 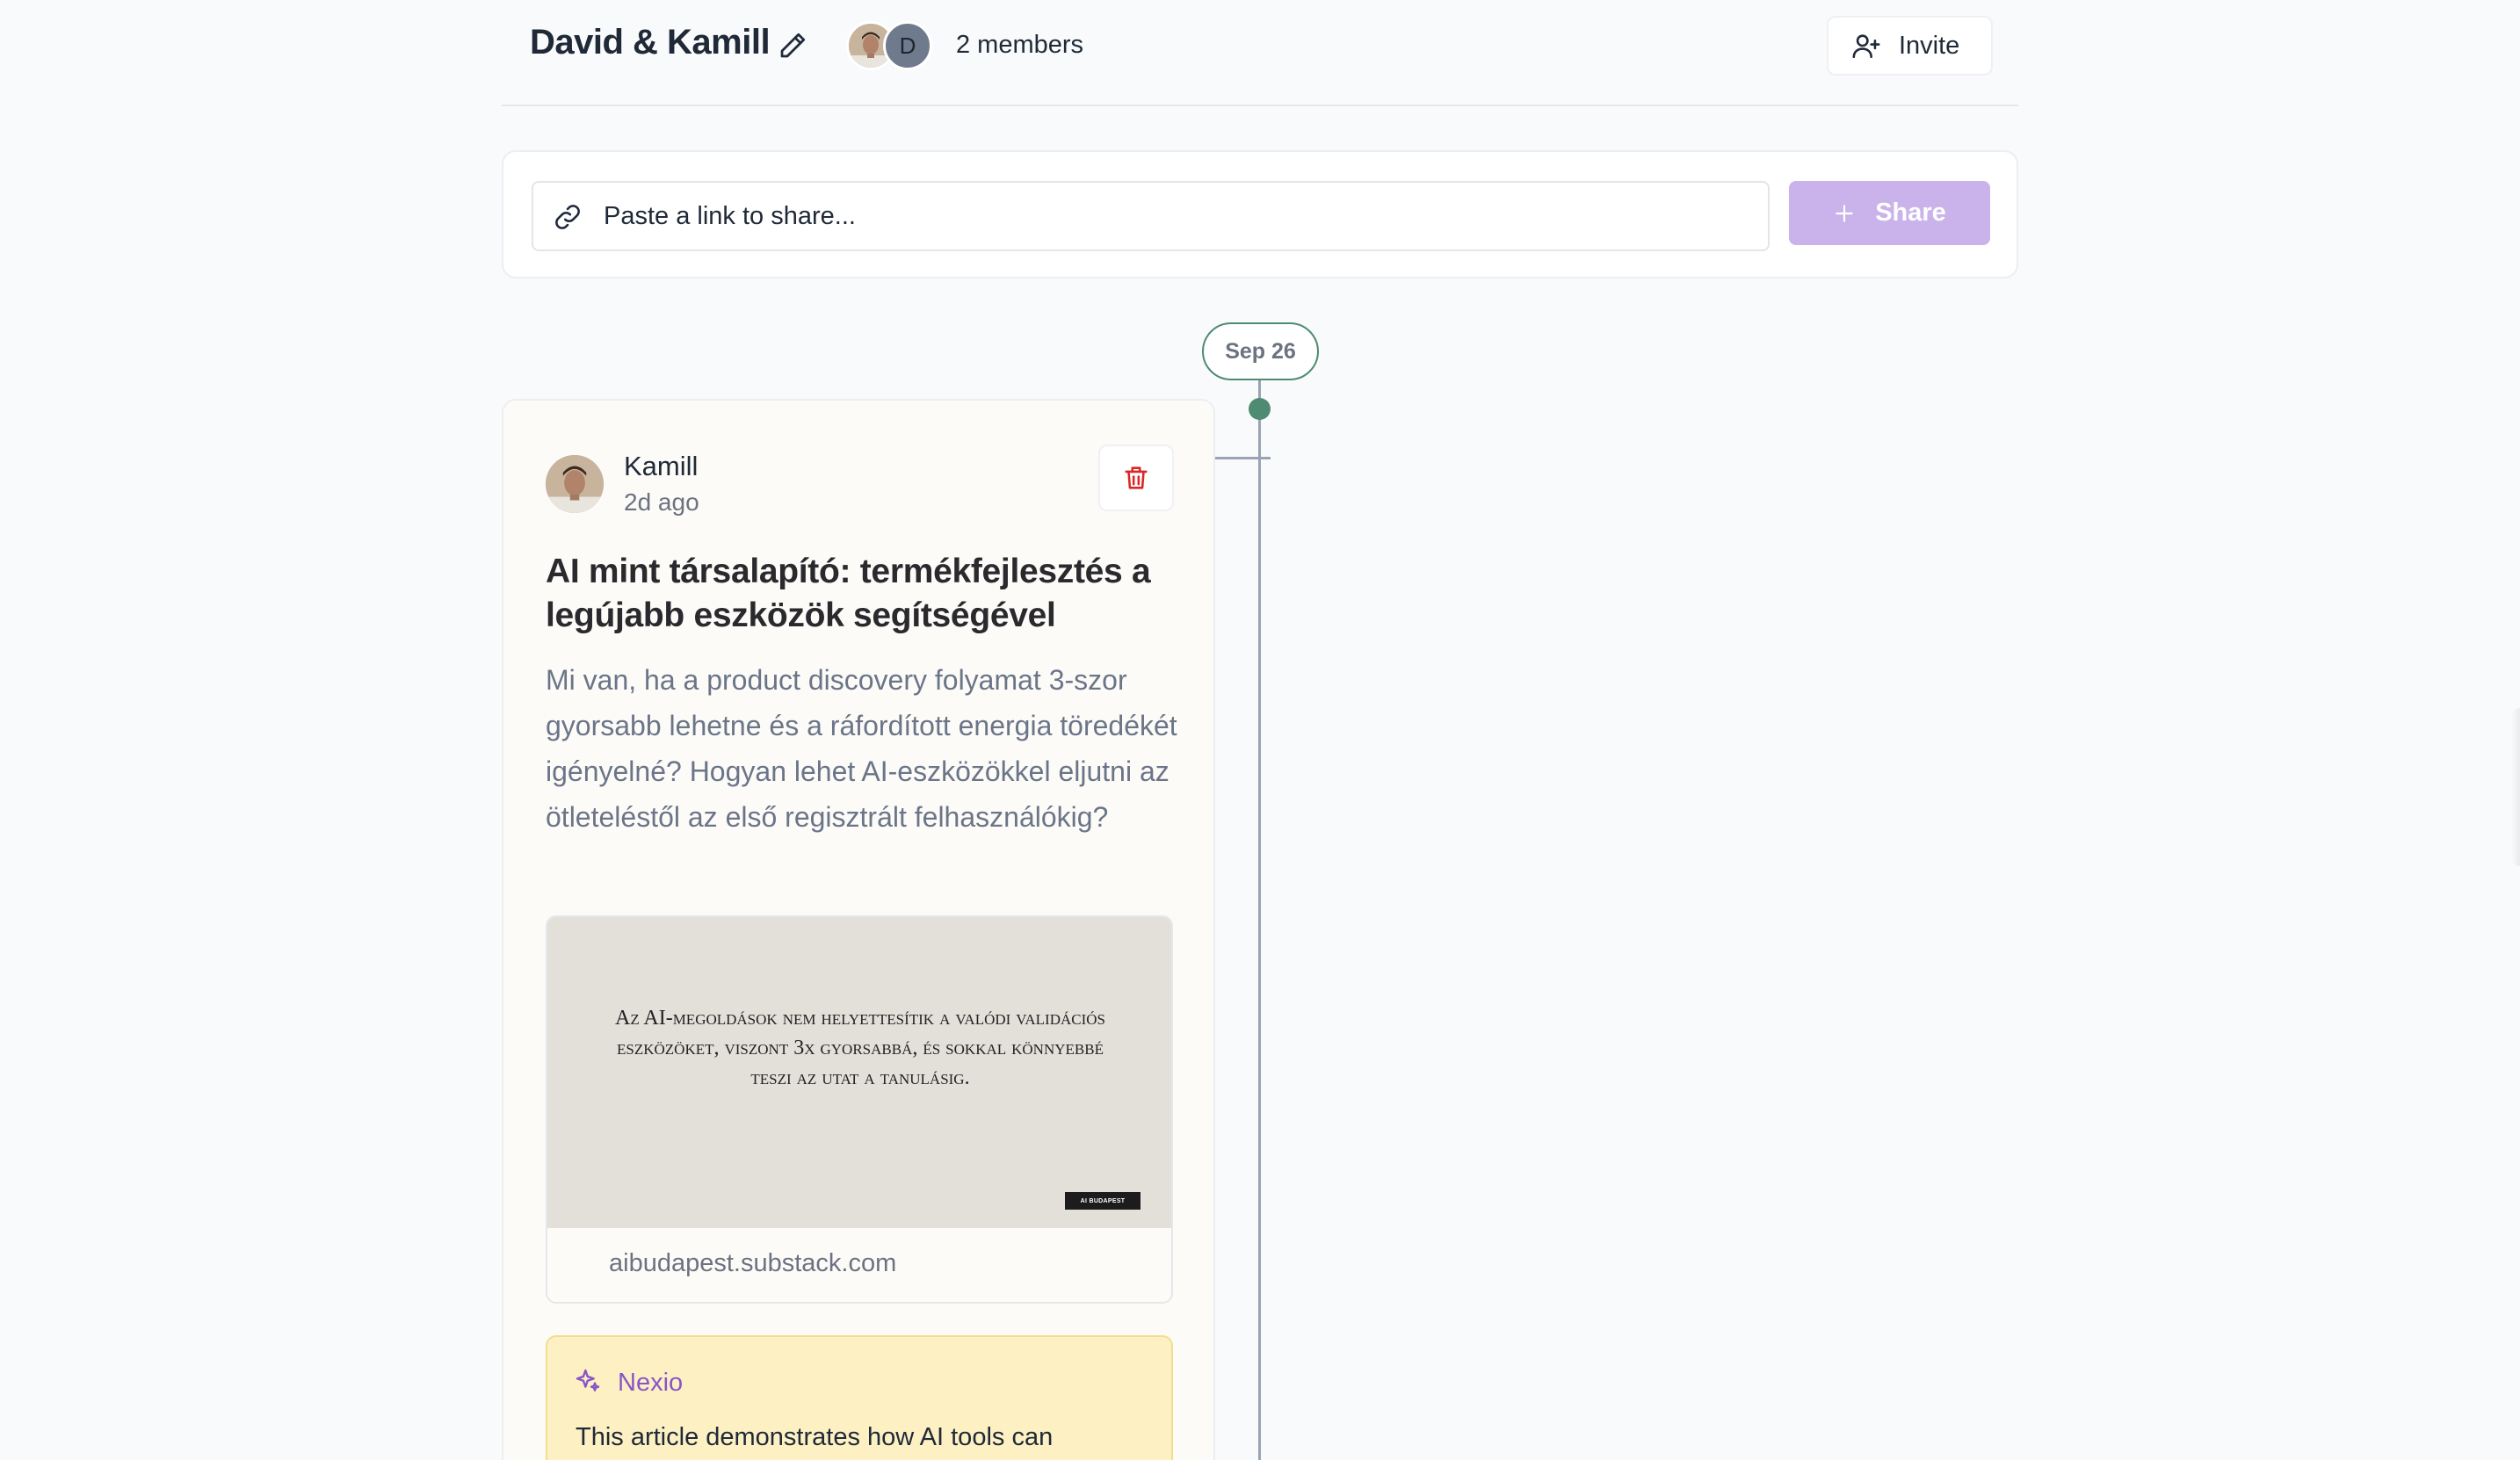 I want to click on date-pill: Sep 26, so click(x=1260, y=351).